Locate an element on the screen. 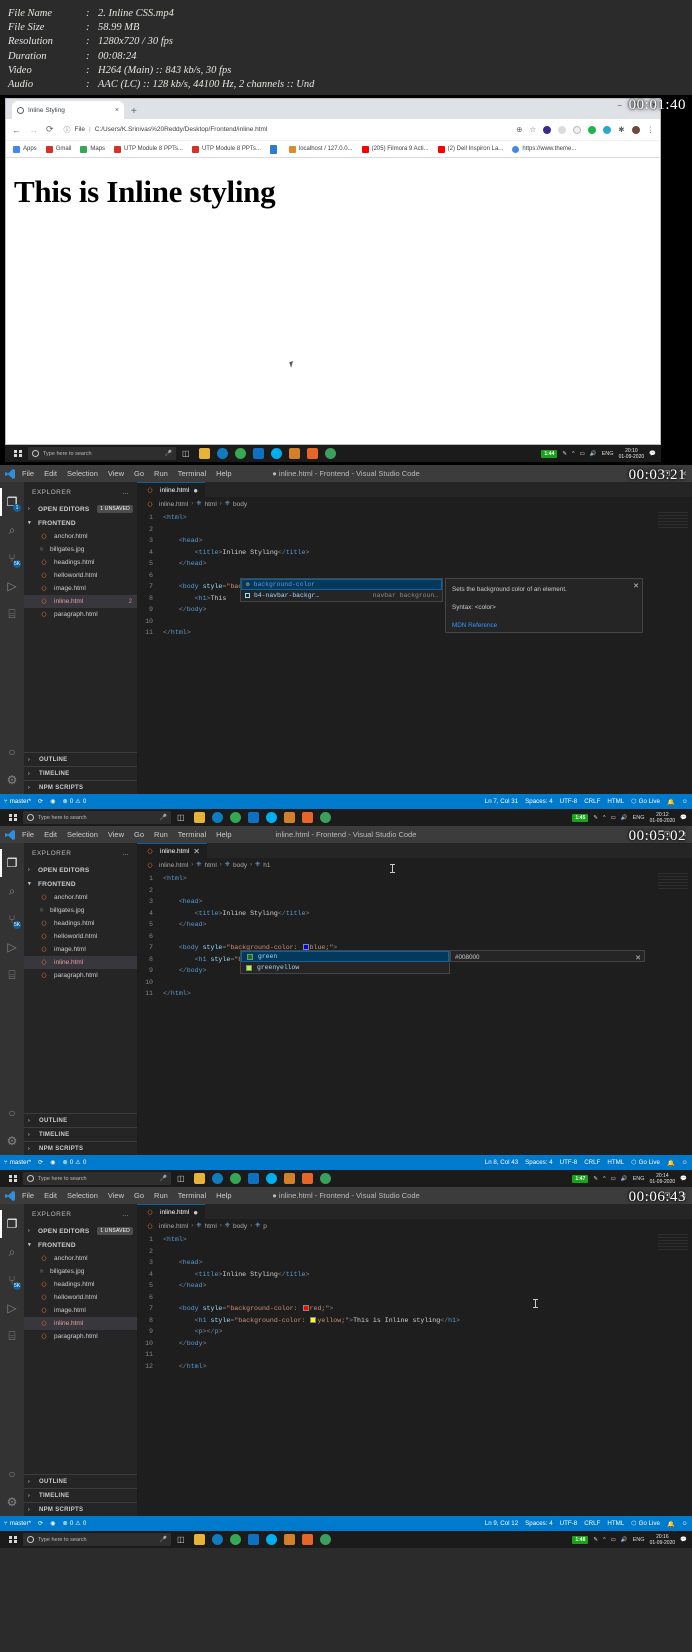 This screenshot has height=1652, width=692. file-item-image: 〈〉 image.html is located at coordinates (80, 1310).